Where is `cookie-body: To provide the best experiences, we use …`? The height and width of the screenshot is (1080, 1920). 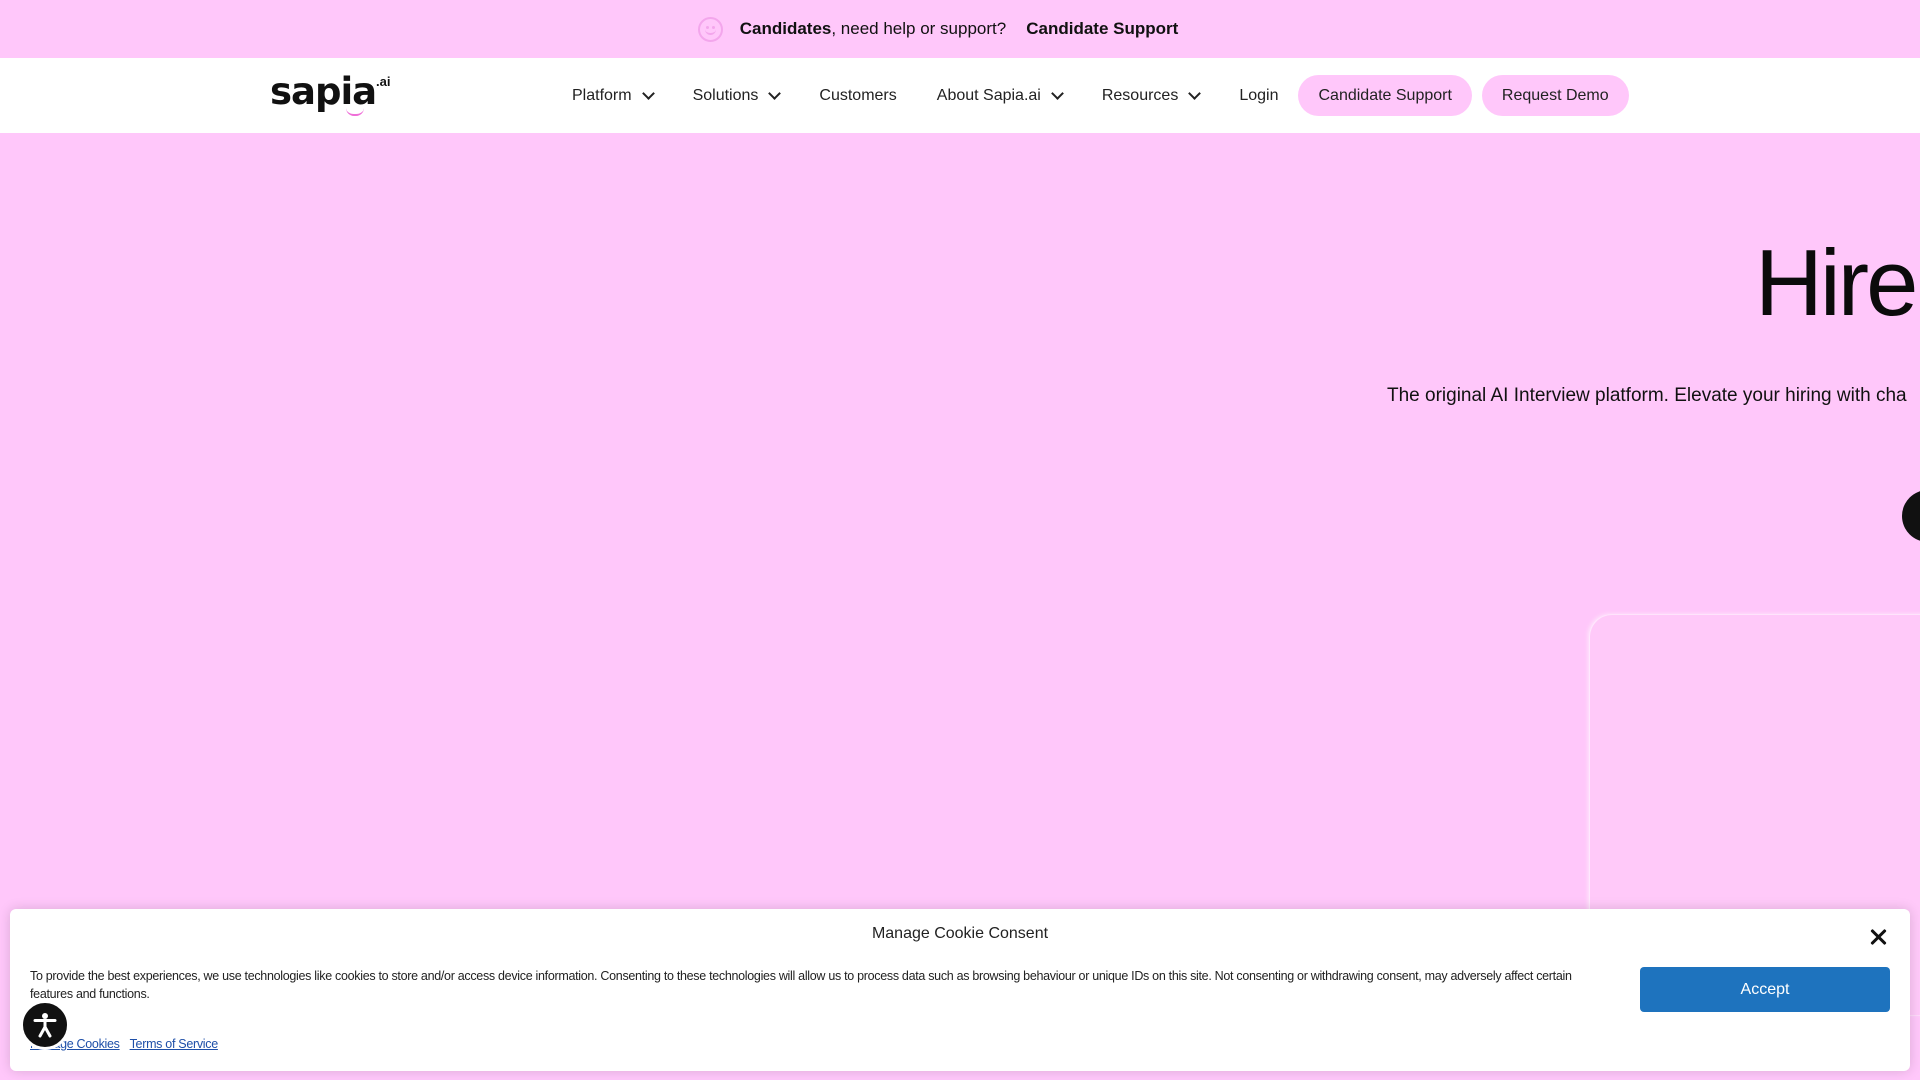 cookie-body: To provide the best experiences, we use … is located at coordinates (801, 985).